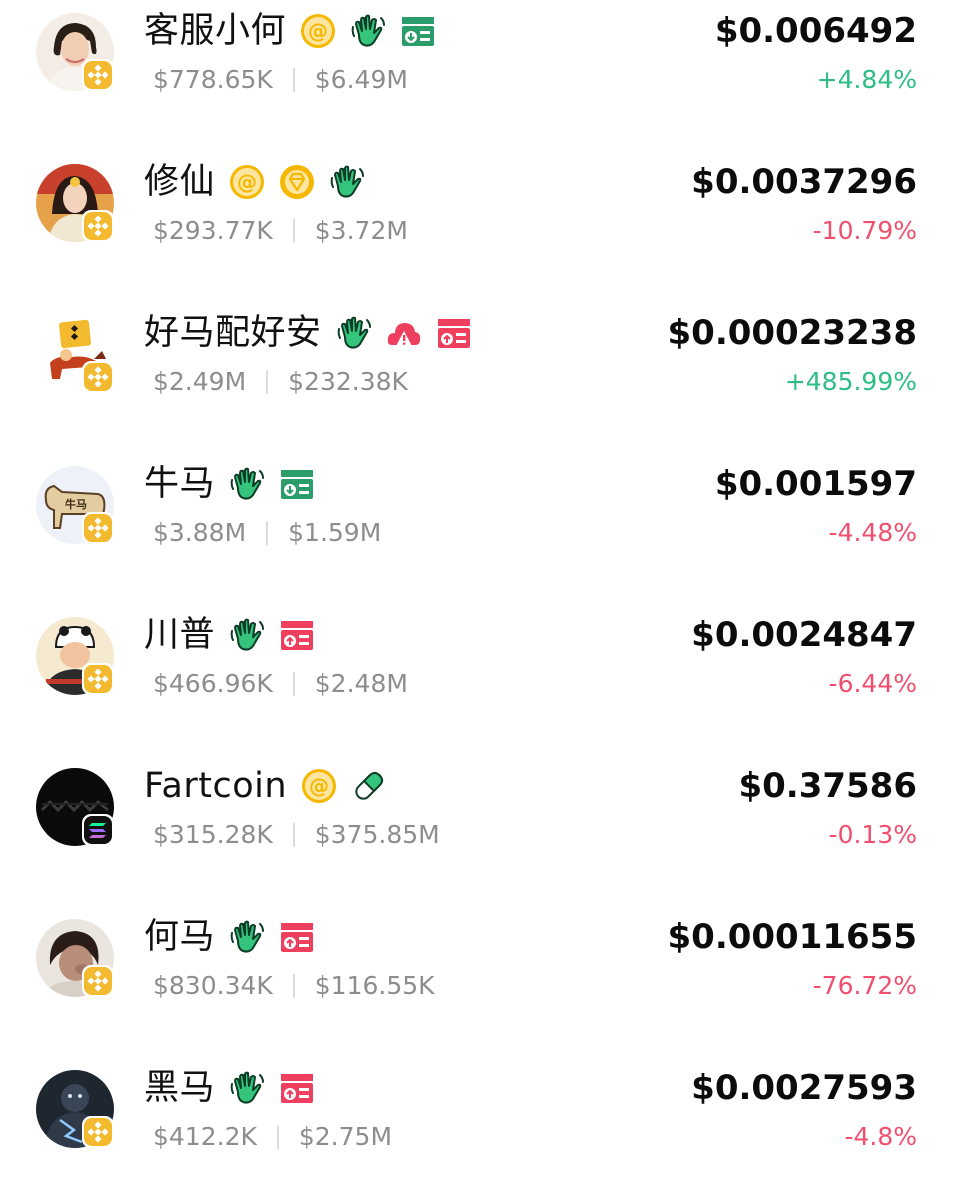 The height and width of the screenshot is (1200, 955). I want to click on volume-value: $412.2K, so click(205, 1136).